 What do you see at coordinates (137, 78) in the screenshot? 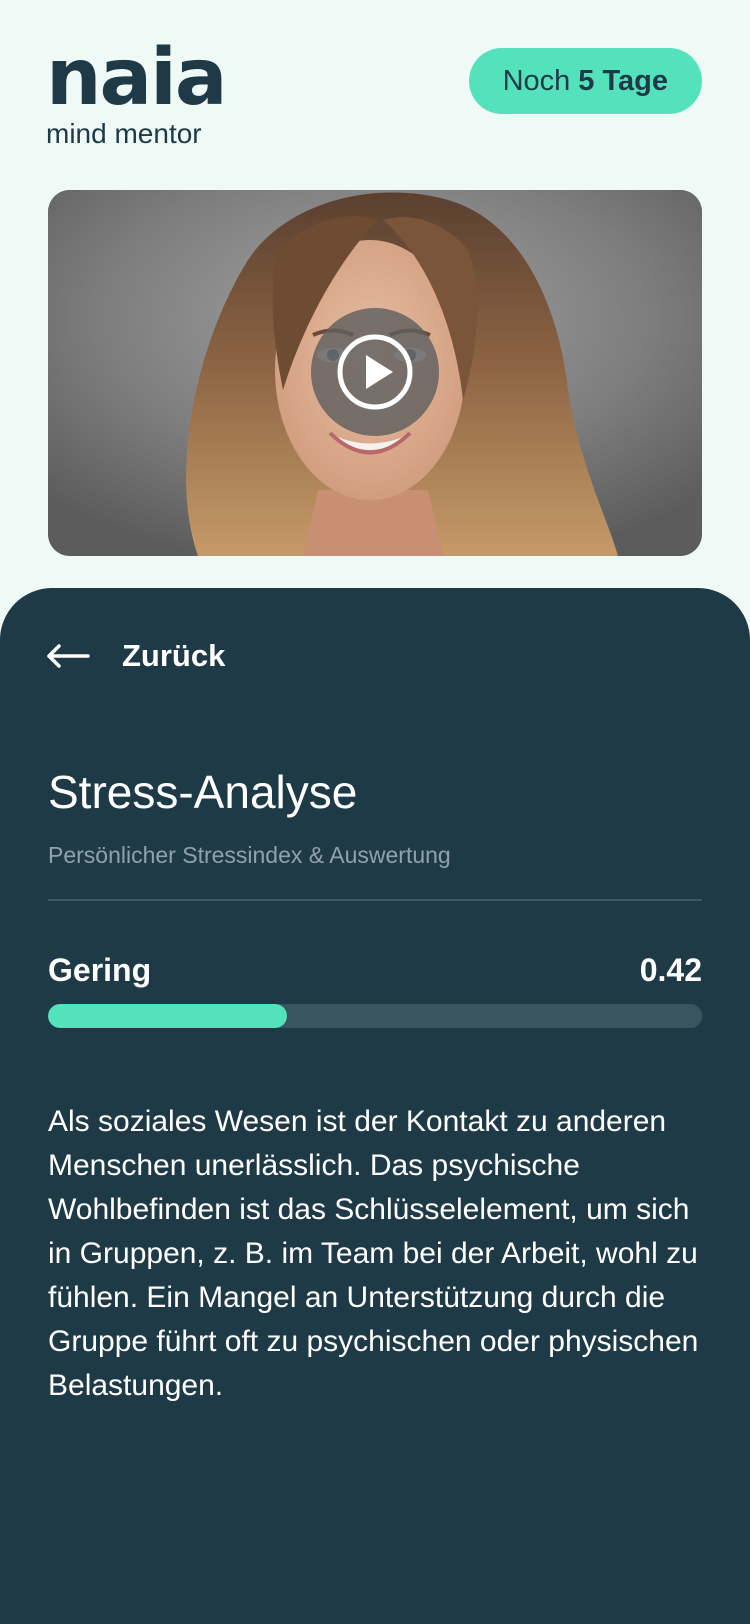
I see `logo-word: naia` at bounding box center [137, 78].